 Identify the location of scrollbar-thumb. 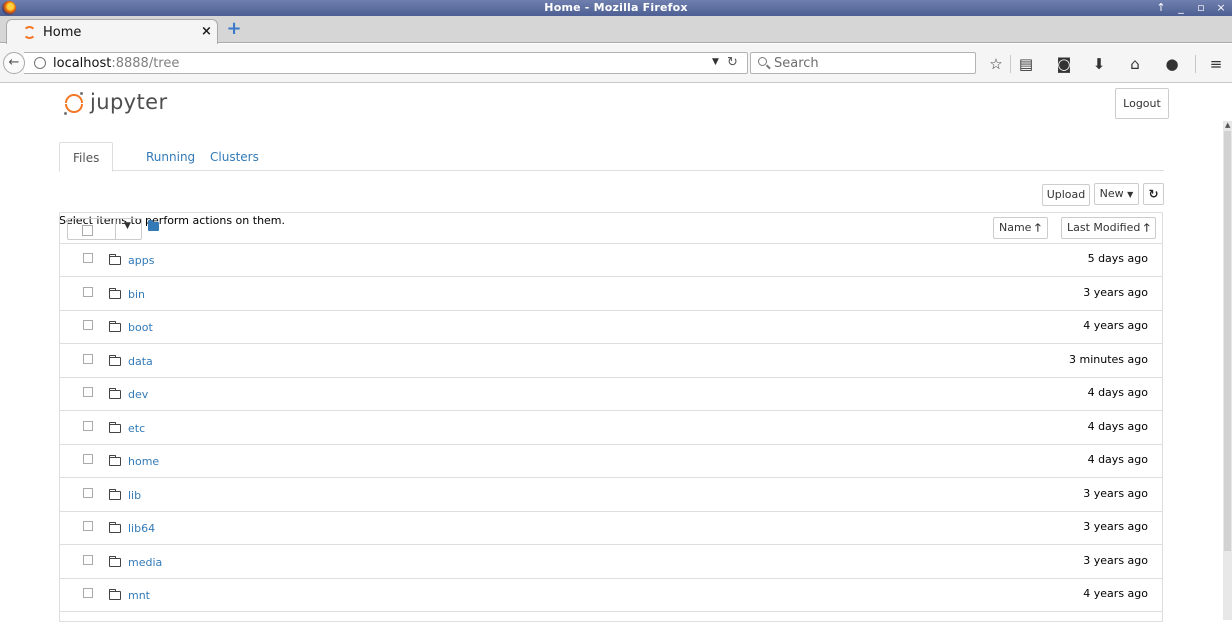
(1227, 341).